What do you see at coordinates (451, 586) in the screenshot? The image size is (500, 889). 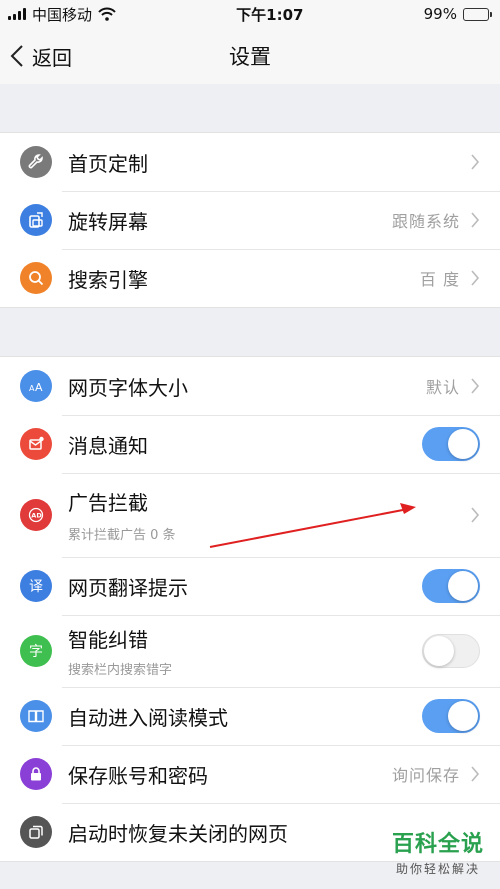 I see `translate-toggle` at bounding box center [451, 586].